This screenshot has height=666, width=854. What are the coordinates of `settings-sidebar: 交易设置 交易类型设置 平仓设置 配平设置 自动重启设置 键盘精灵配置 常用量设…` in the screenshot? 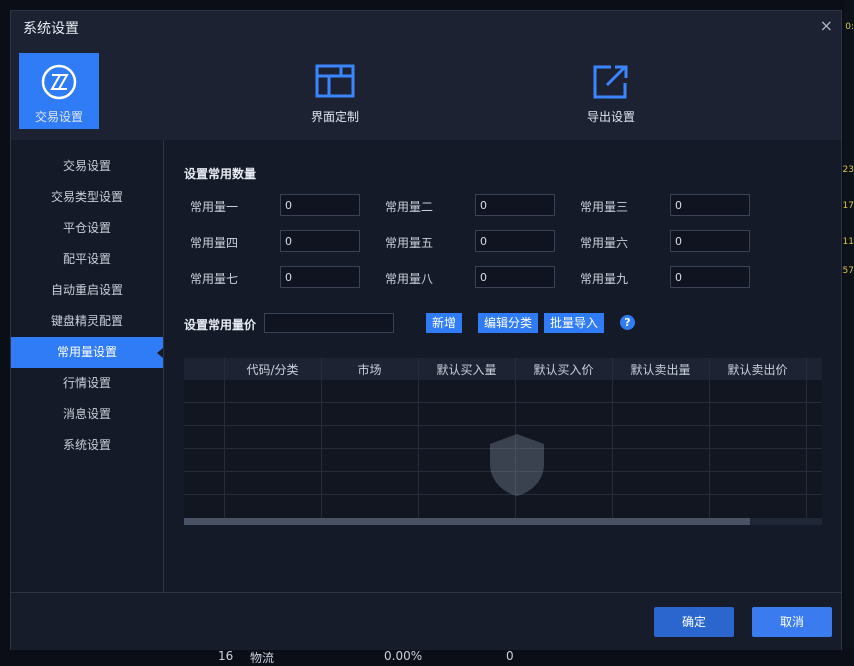 It's located at (87, 366).